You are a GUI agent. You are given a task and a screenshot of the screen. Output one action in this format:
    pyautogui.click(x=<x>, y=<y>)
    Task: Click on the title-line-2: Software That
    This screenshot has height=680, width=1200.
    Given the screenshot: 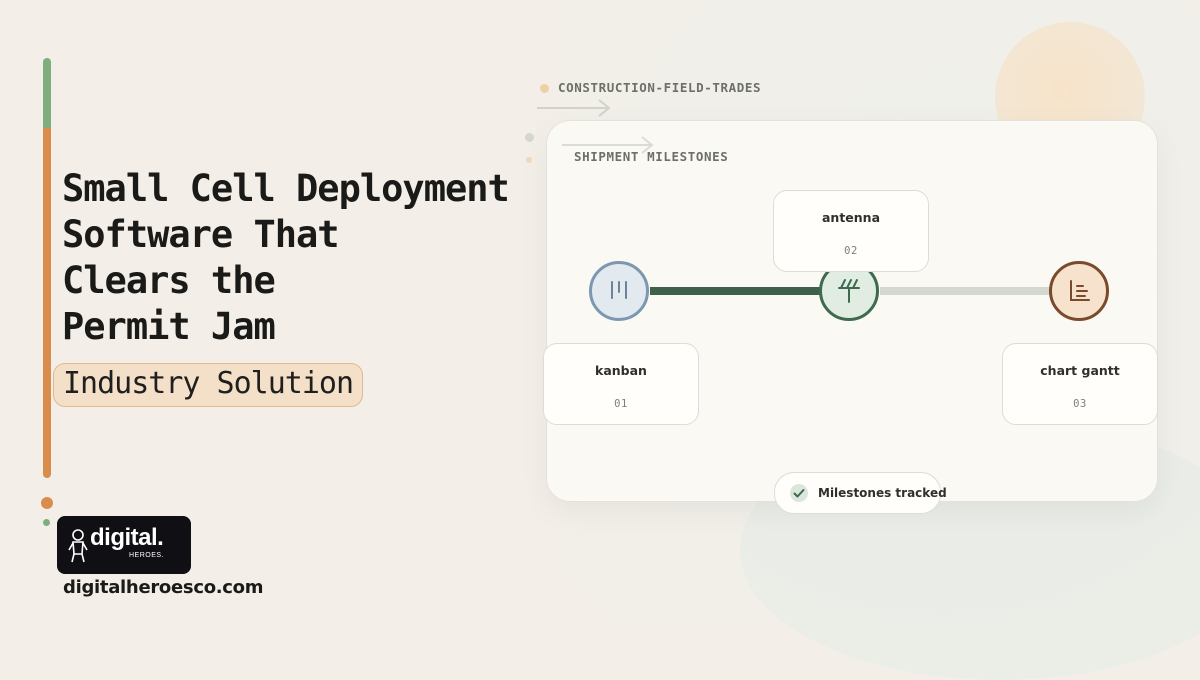 What is the action you would take?
    pyautogui.click(x=201, y=234)
    